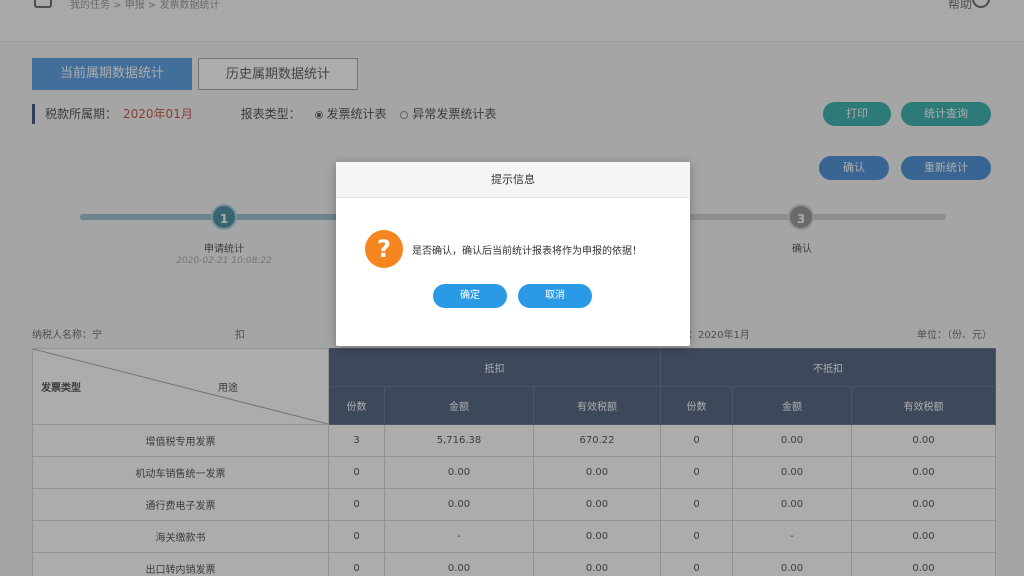 This screenshot has width=1024, height=576. I want to click on confirm-dialog: 提示信息 ? 是否确认，确认后当前统计报表将作为申报的依据！ 确定 取消, so click(513, 254).